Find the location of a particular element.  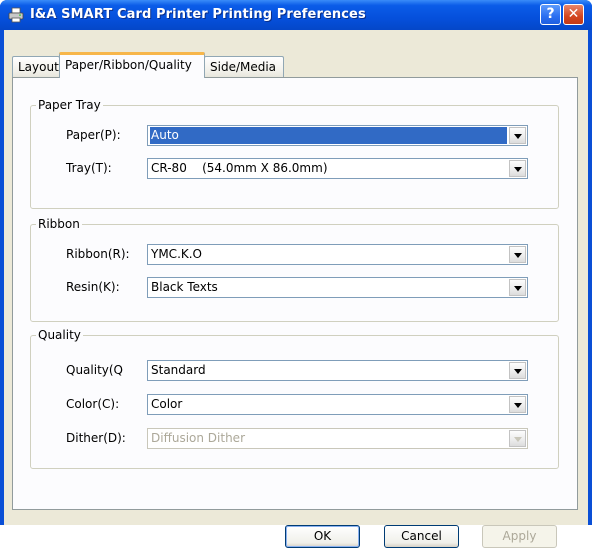

quality-title: Quality is located at coordinates (59, 335).